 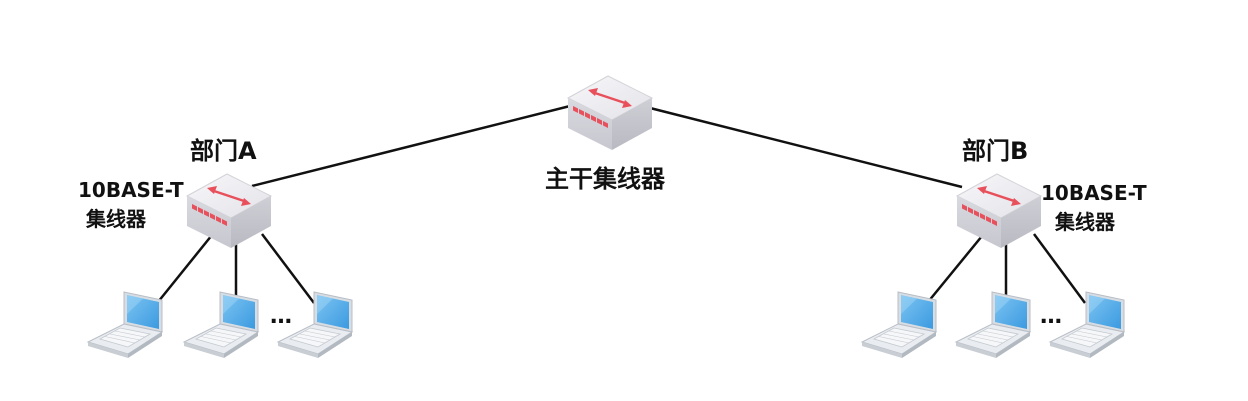 What do you see at coordinates (806, 147) in the screenshot?
I see `link-backbone-to-dept-b` at bounding box center [806, 147].